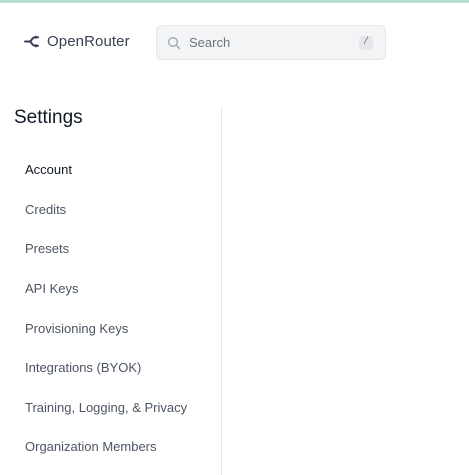  Describe the element at coordinates (114, 289) in the screenshot. I see `nav-item-api-keys: API Keys` at that location.